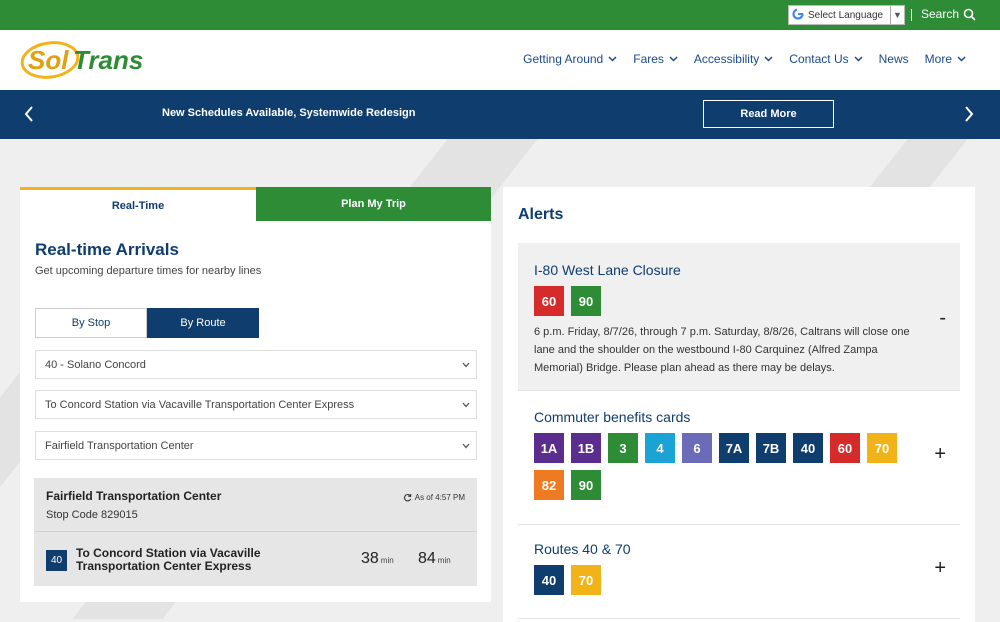  Describe the element at coordinates (541, 214) in the screenshot. I see `alerts-title: Alerts` at that location.